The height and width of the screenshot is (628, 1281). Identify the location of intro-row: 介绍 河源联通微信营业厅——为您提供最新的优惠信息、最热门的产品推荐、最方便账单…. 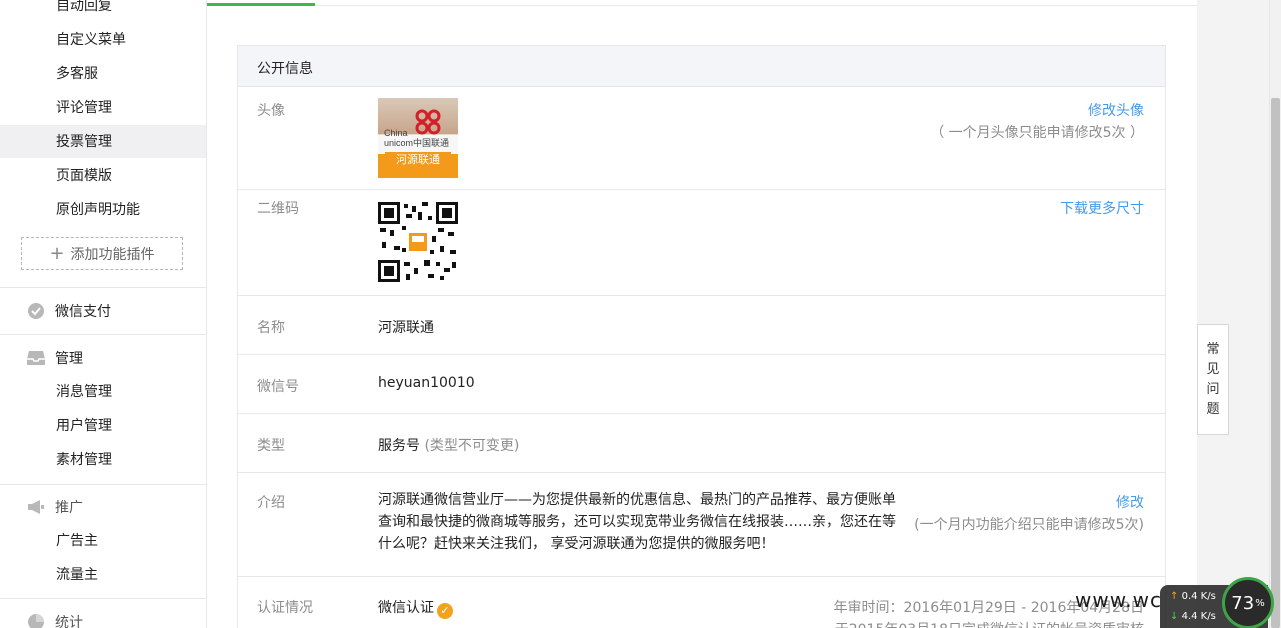
(701, 525).